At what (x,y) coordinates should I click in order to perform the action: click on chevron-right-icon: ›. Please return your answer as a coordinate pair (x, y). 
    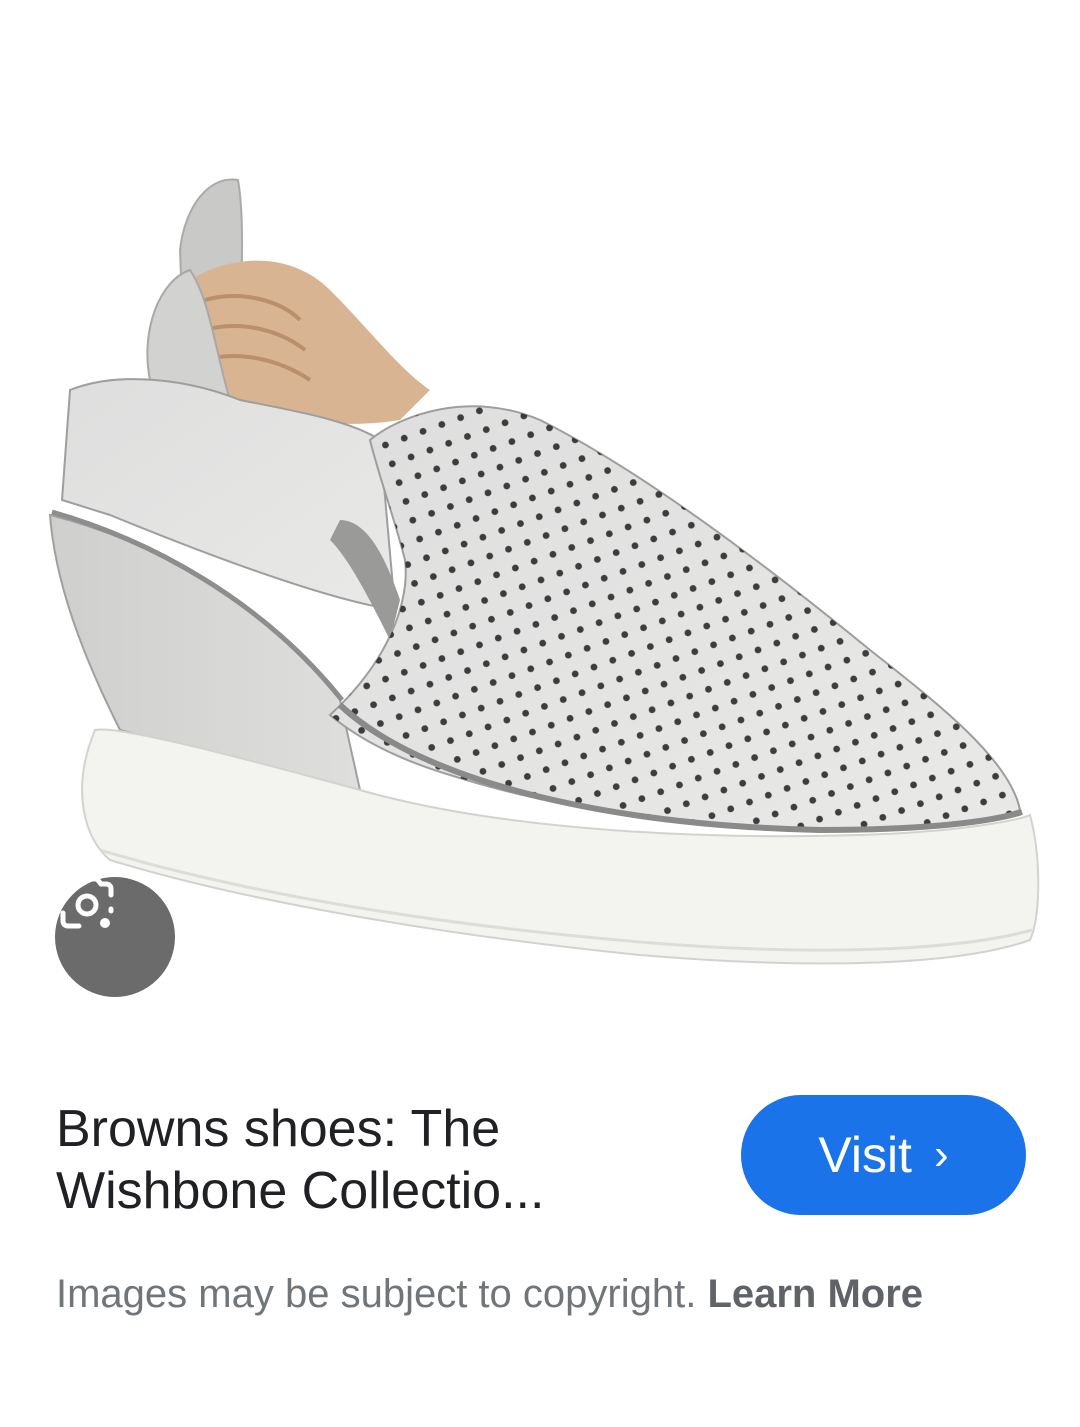
    Looking at the image, I should click on (941, 1154).